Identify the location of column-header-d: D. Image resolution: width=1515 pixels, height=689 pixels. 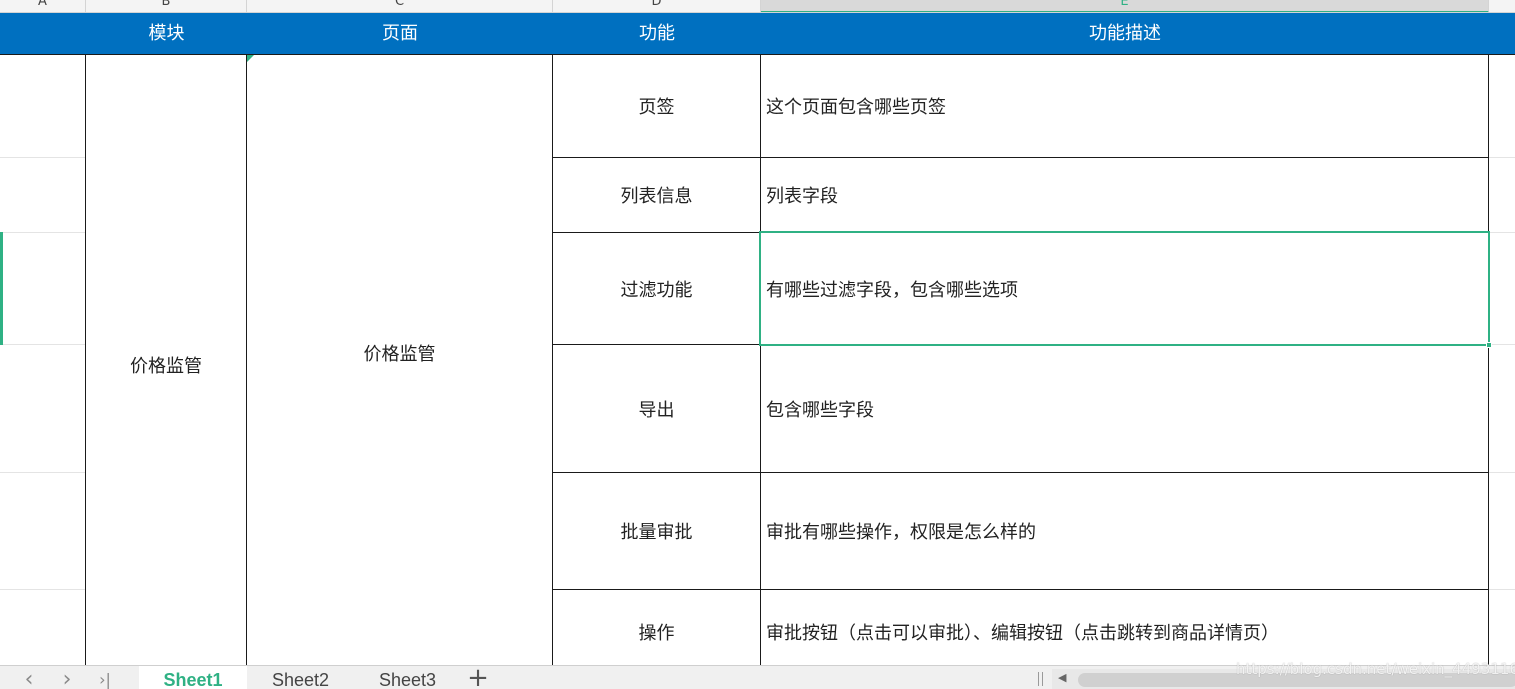
(657, 6).